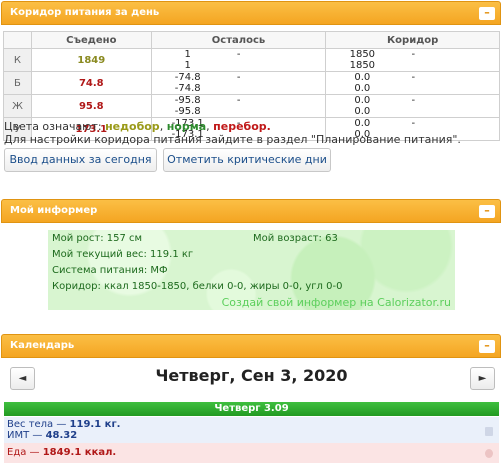  What do you see at coordinates (187, 88) in the screenshot?
I see `remaining-max: -74.8` at bounding box center [187, 88].